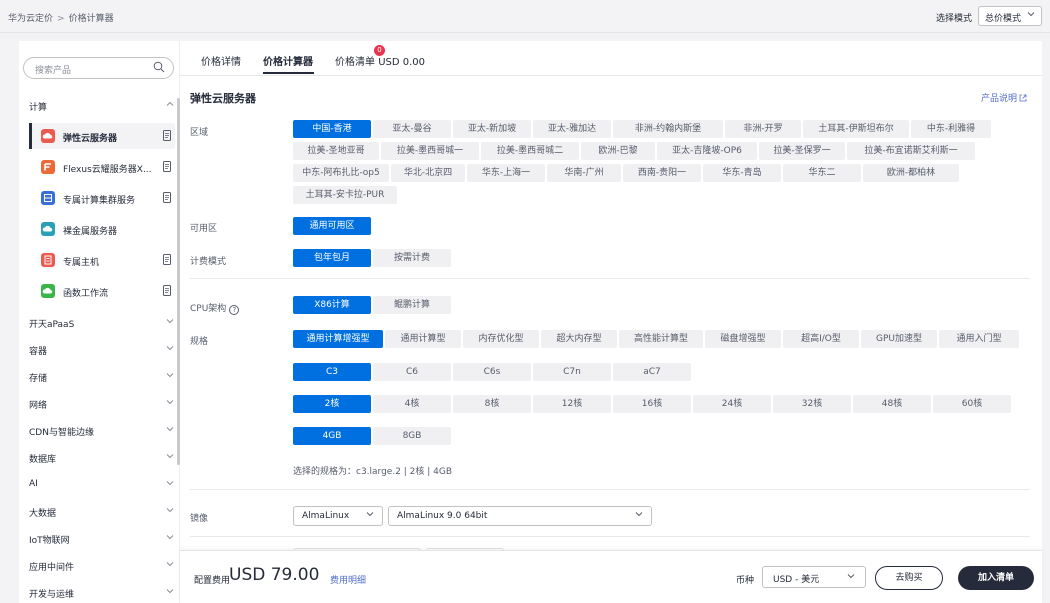 Image resolution: width=1050 pixels, height=603 pixels. What do you see at coordinates (332, 404) in the screenshot?
I see `spec-core-option: 2核` at bounding box center [332, 404].